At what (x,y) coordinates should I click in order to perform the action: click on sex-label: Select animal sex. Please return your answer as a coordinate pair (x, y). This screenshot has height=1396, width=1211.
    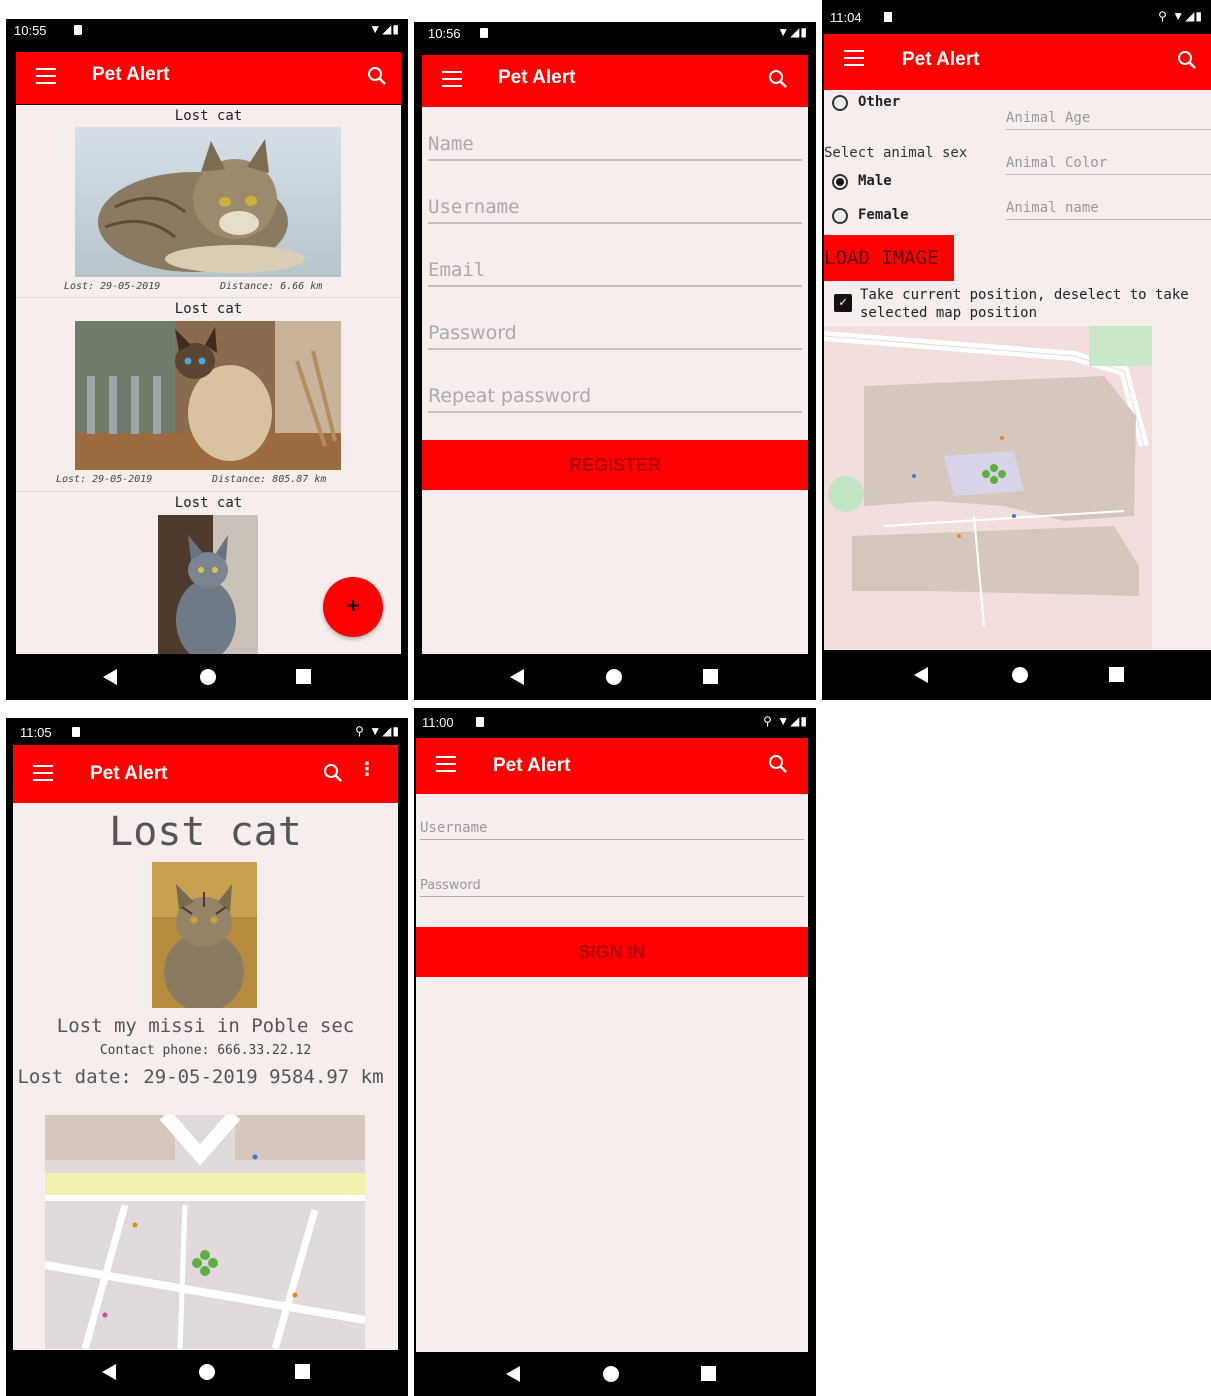
    Looking at the image, I should click on (896, 153).